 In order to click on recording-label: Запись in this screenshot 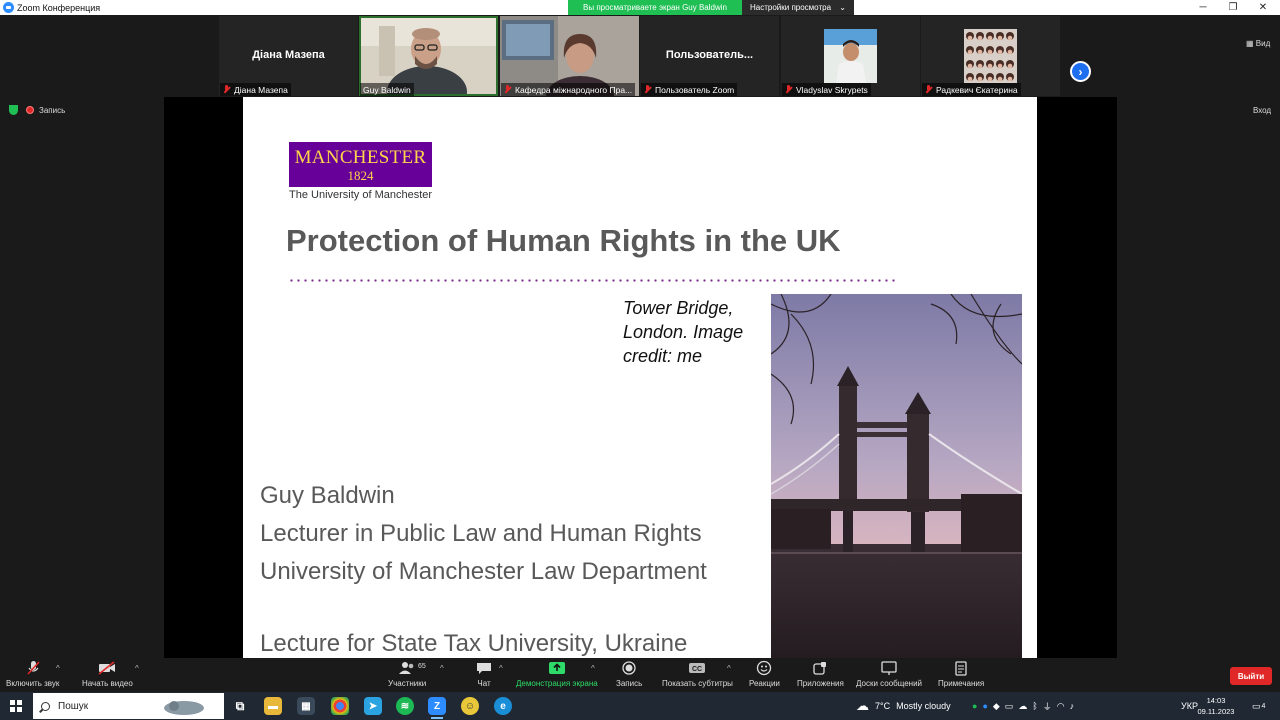, I will do `click(52, 110)`.